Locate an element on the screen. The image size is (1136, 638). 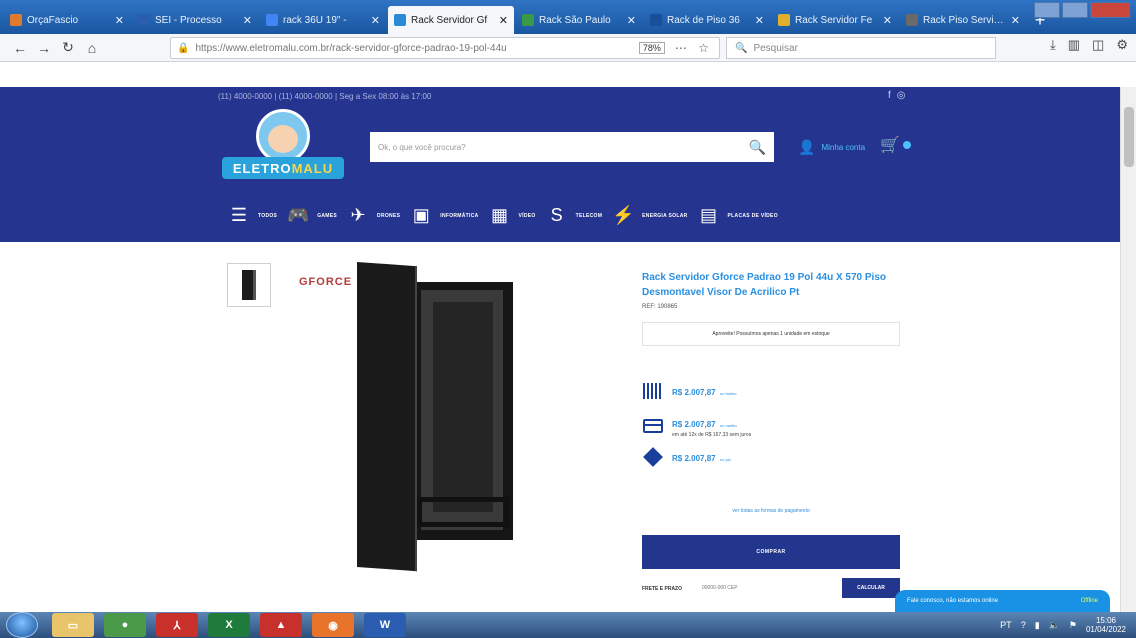
cep-input is located at coordinates (767, 588).